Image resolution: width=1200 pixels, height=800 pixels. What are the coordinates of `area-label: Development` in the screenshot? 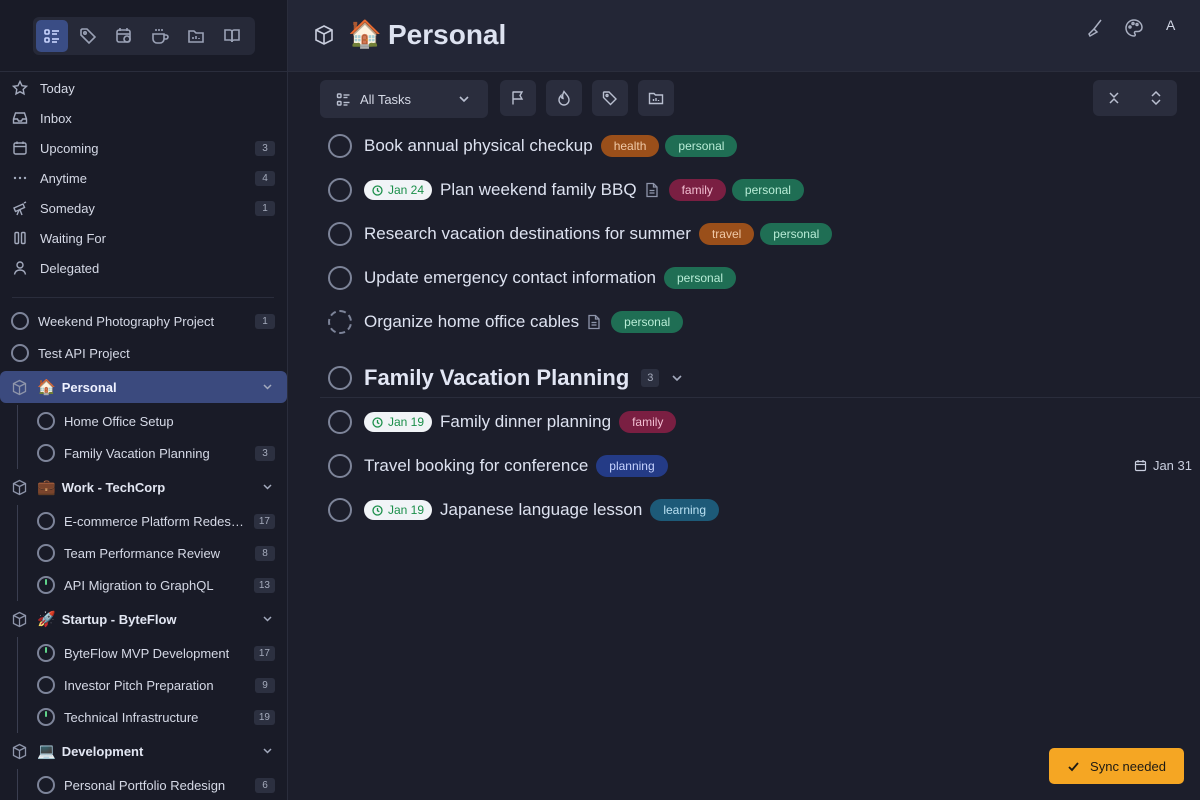 It's located at (102, 751).